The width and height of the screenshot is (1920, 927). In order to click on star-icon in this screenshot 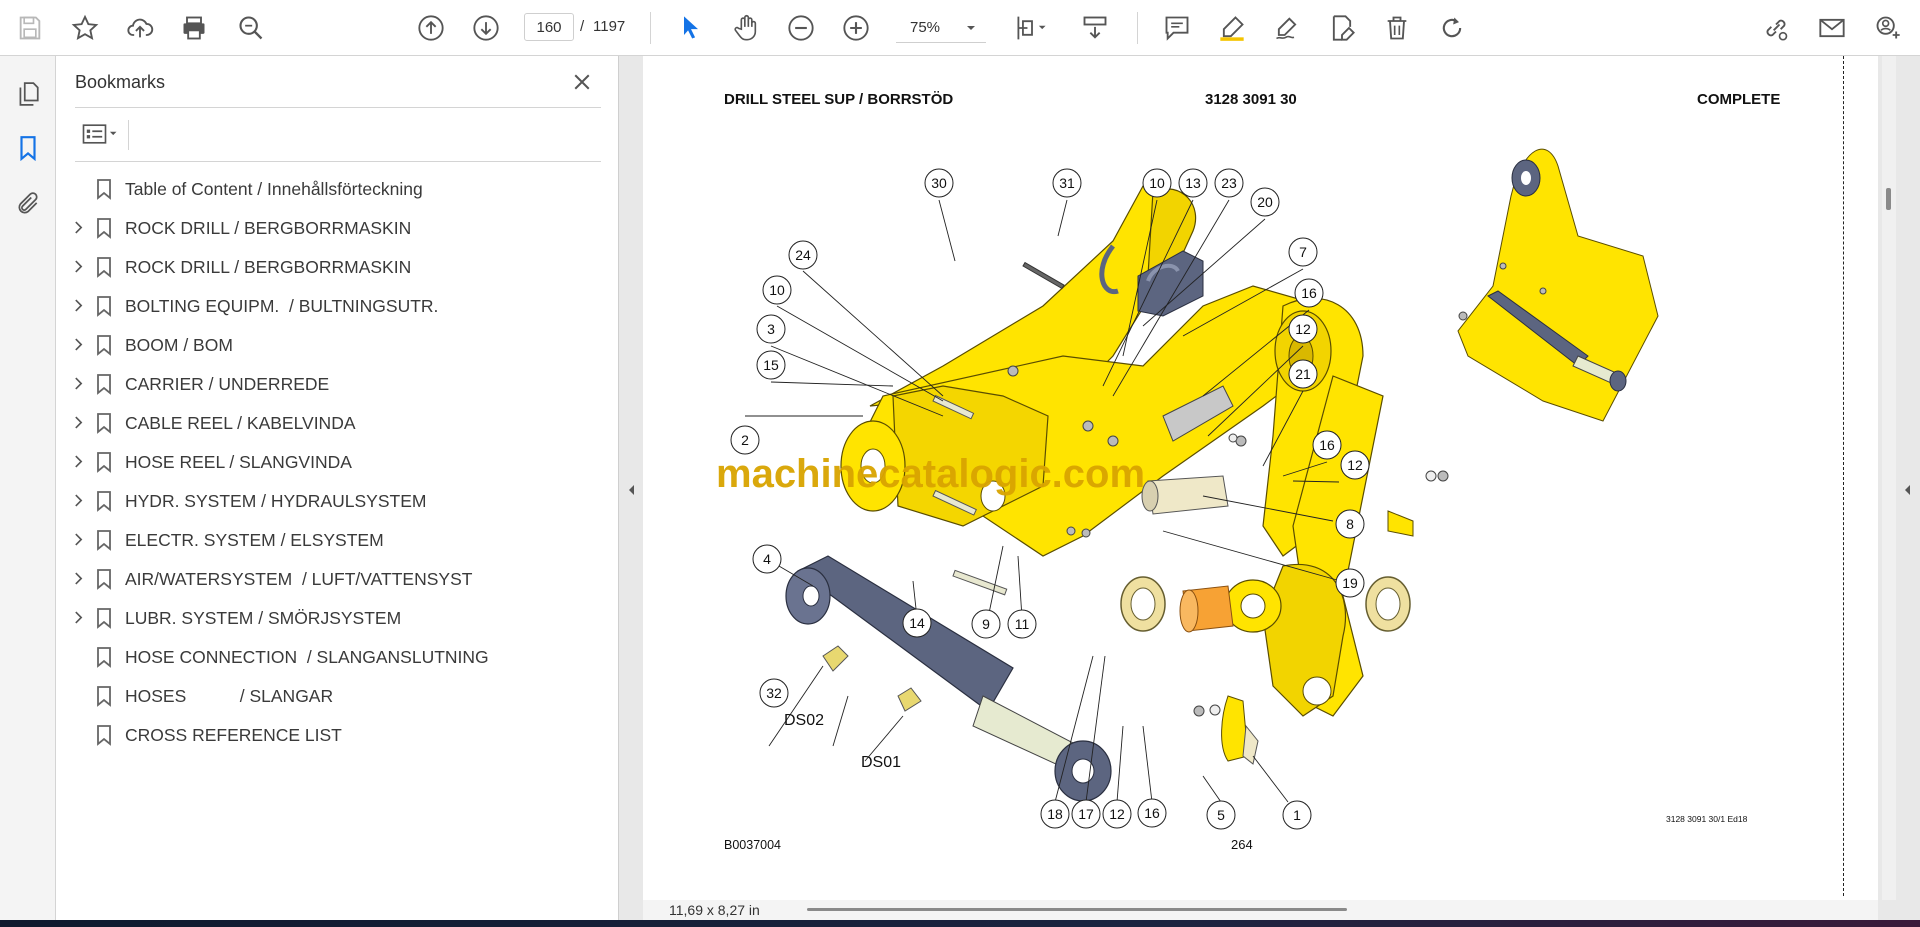, I will do `click(85, 28)`.